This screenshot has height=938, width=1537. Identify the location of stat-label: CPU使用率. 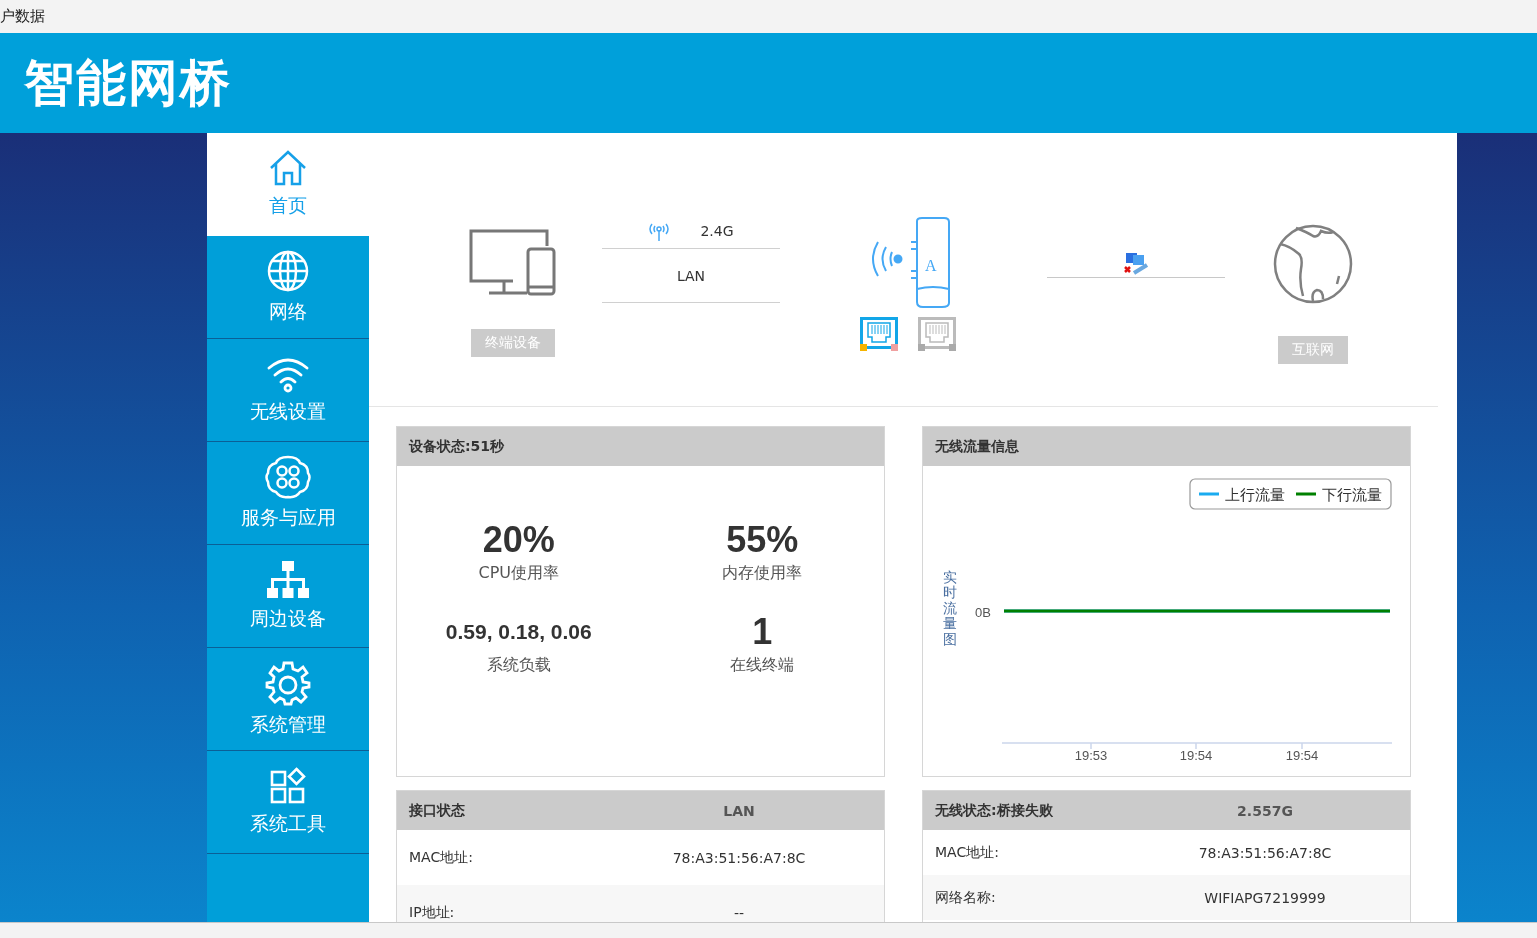
(518, 573).